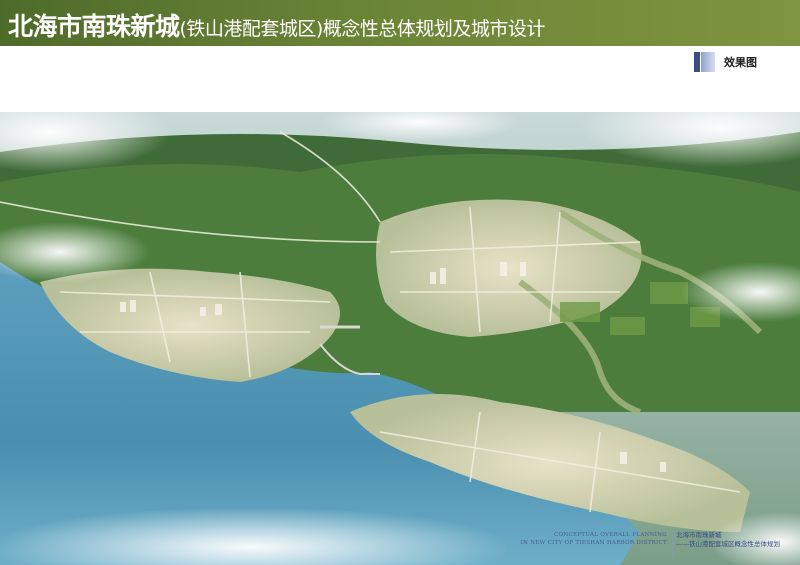 The height and width of the screenshot is (565, 800). Describe the element at coordinates (593, 543) in the screenshot. I see `caption-english-line2: IN NEW CITY OF TIESHAN HARBOR DISTRICT` at that location.